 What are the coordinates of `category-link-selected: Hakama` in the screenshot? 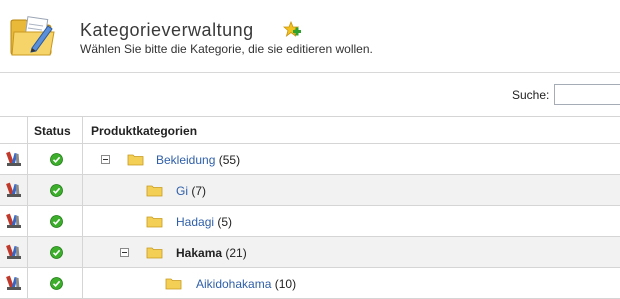 It's located at (199, 253).